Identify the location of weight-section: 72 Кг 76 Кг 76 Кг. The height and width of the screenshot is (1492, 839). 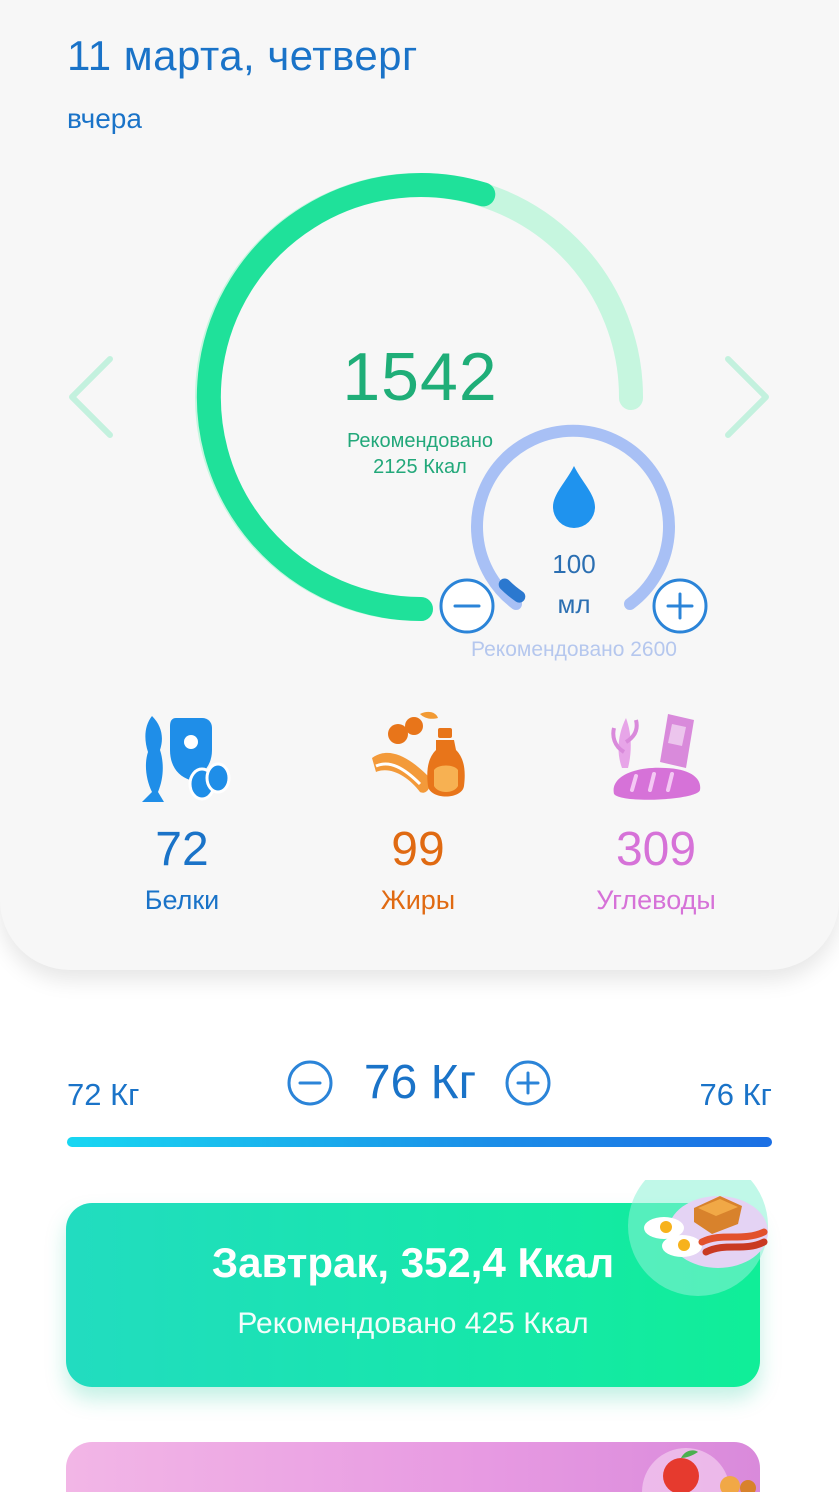
(419, 1085).